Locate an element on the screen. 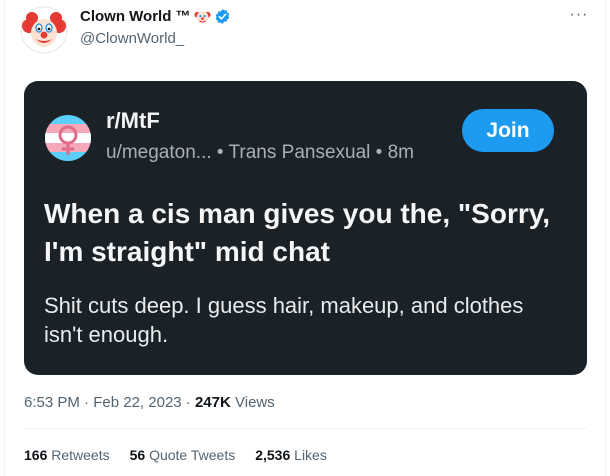 Image resolution: width=610 pixels, height=476 pixels. clown-emoji-icon is located at coordinates (202, 17).